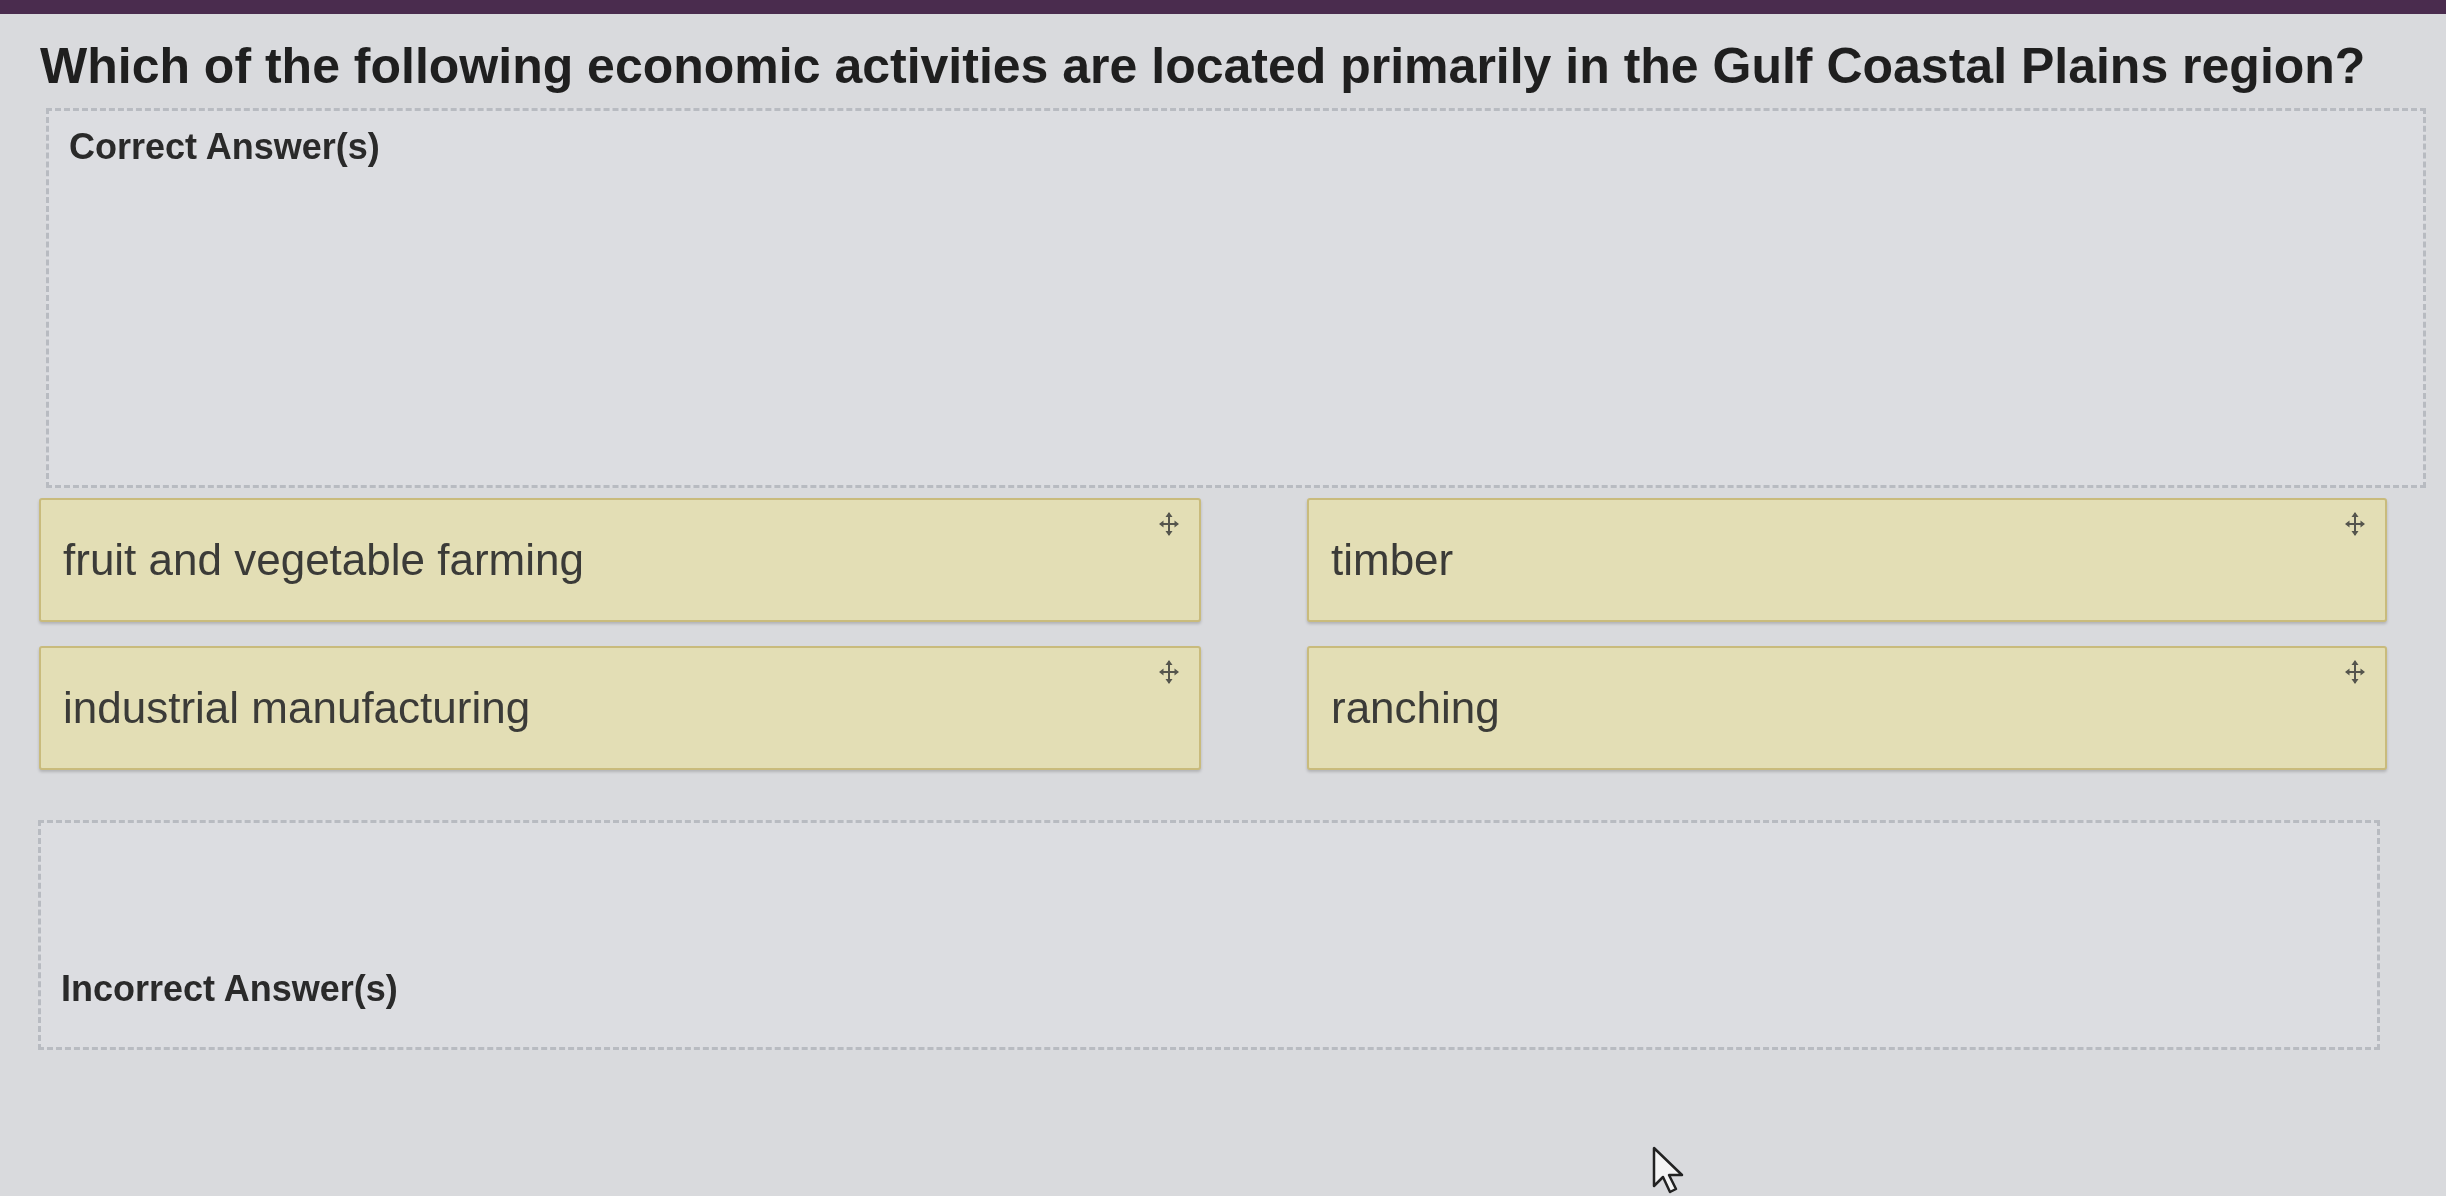 The width and height of the screenshot is (2446, 1196). I want to click on answer-tile: timber, so click(1847, 560).